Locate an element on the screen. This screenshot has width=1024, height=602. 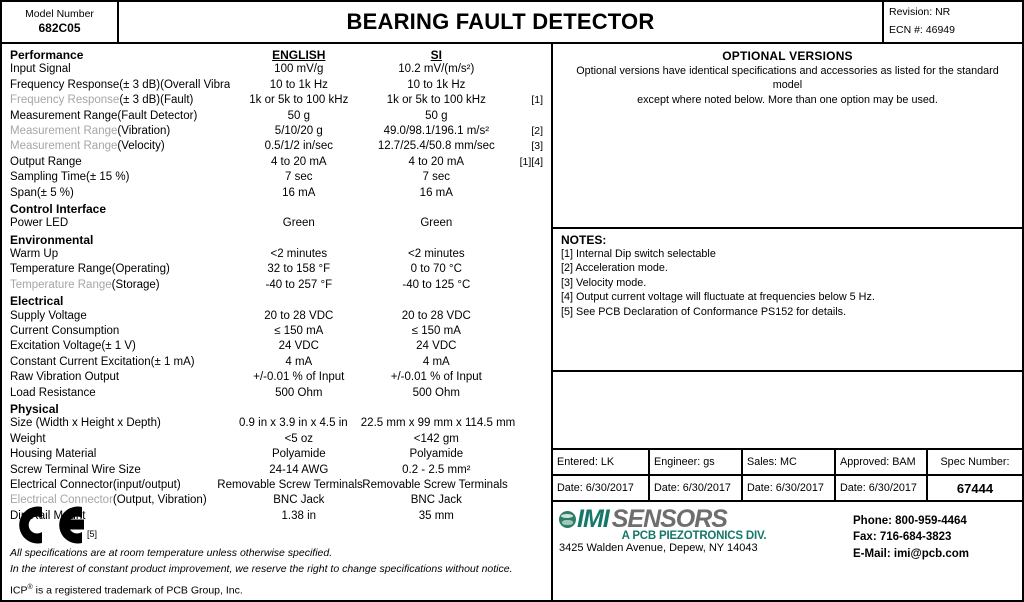
spec-label: Current Consumption is located at coordinates (65, 331).